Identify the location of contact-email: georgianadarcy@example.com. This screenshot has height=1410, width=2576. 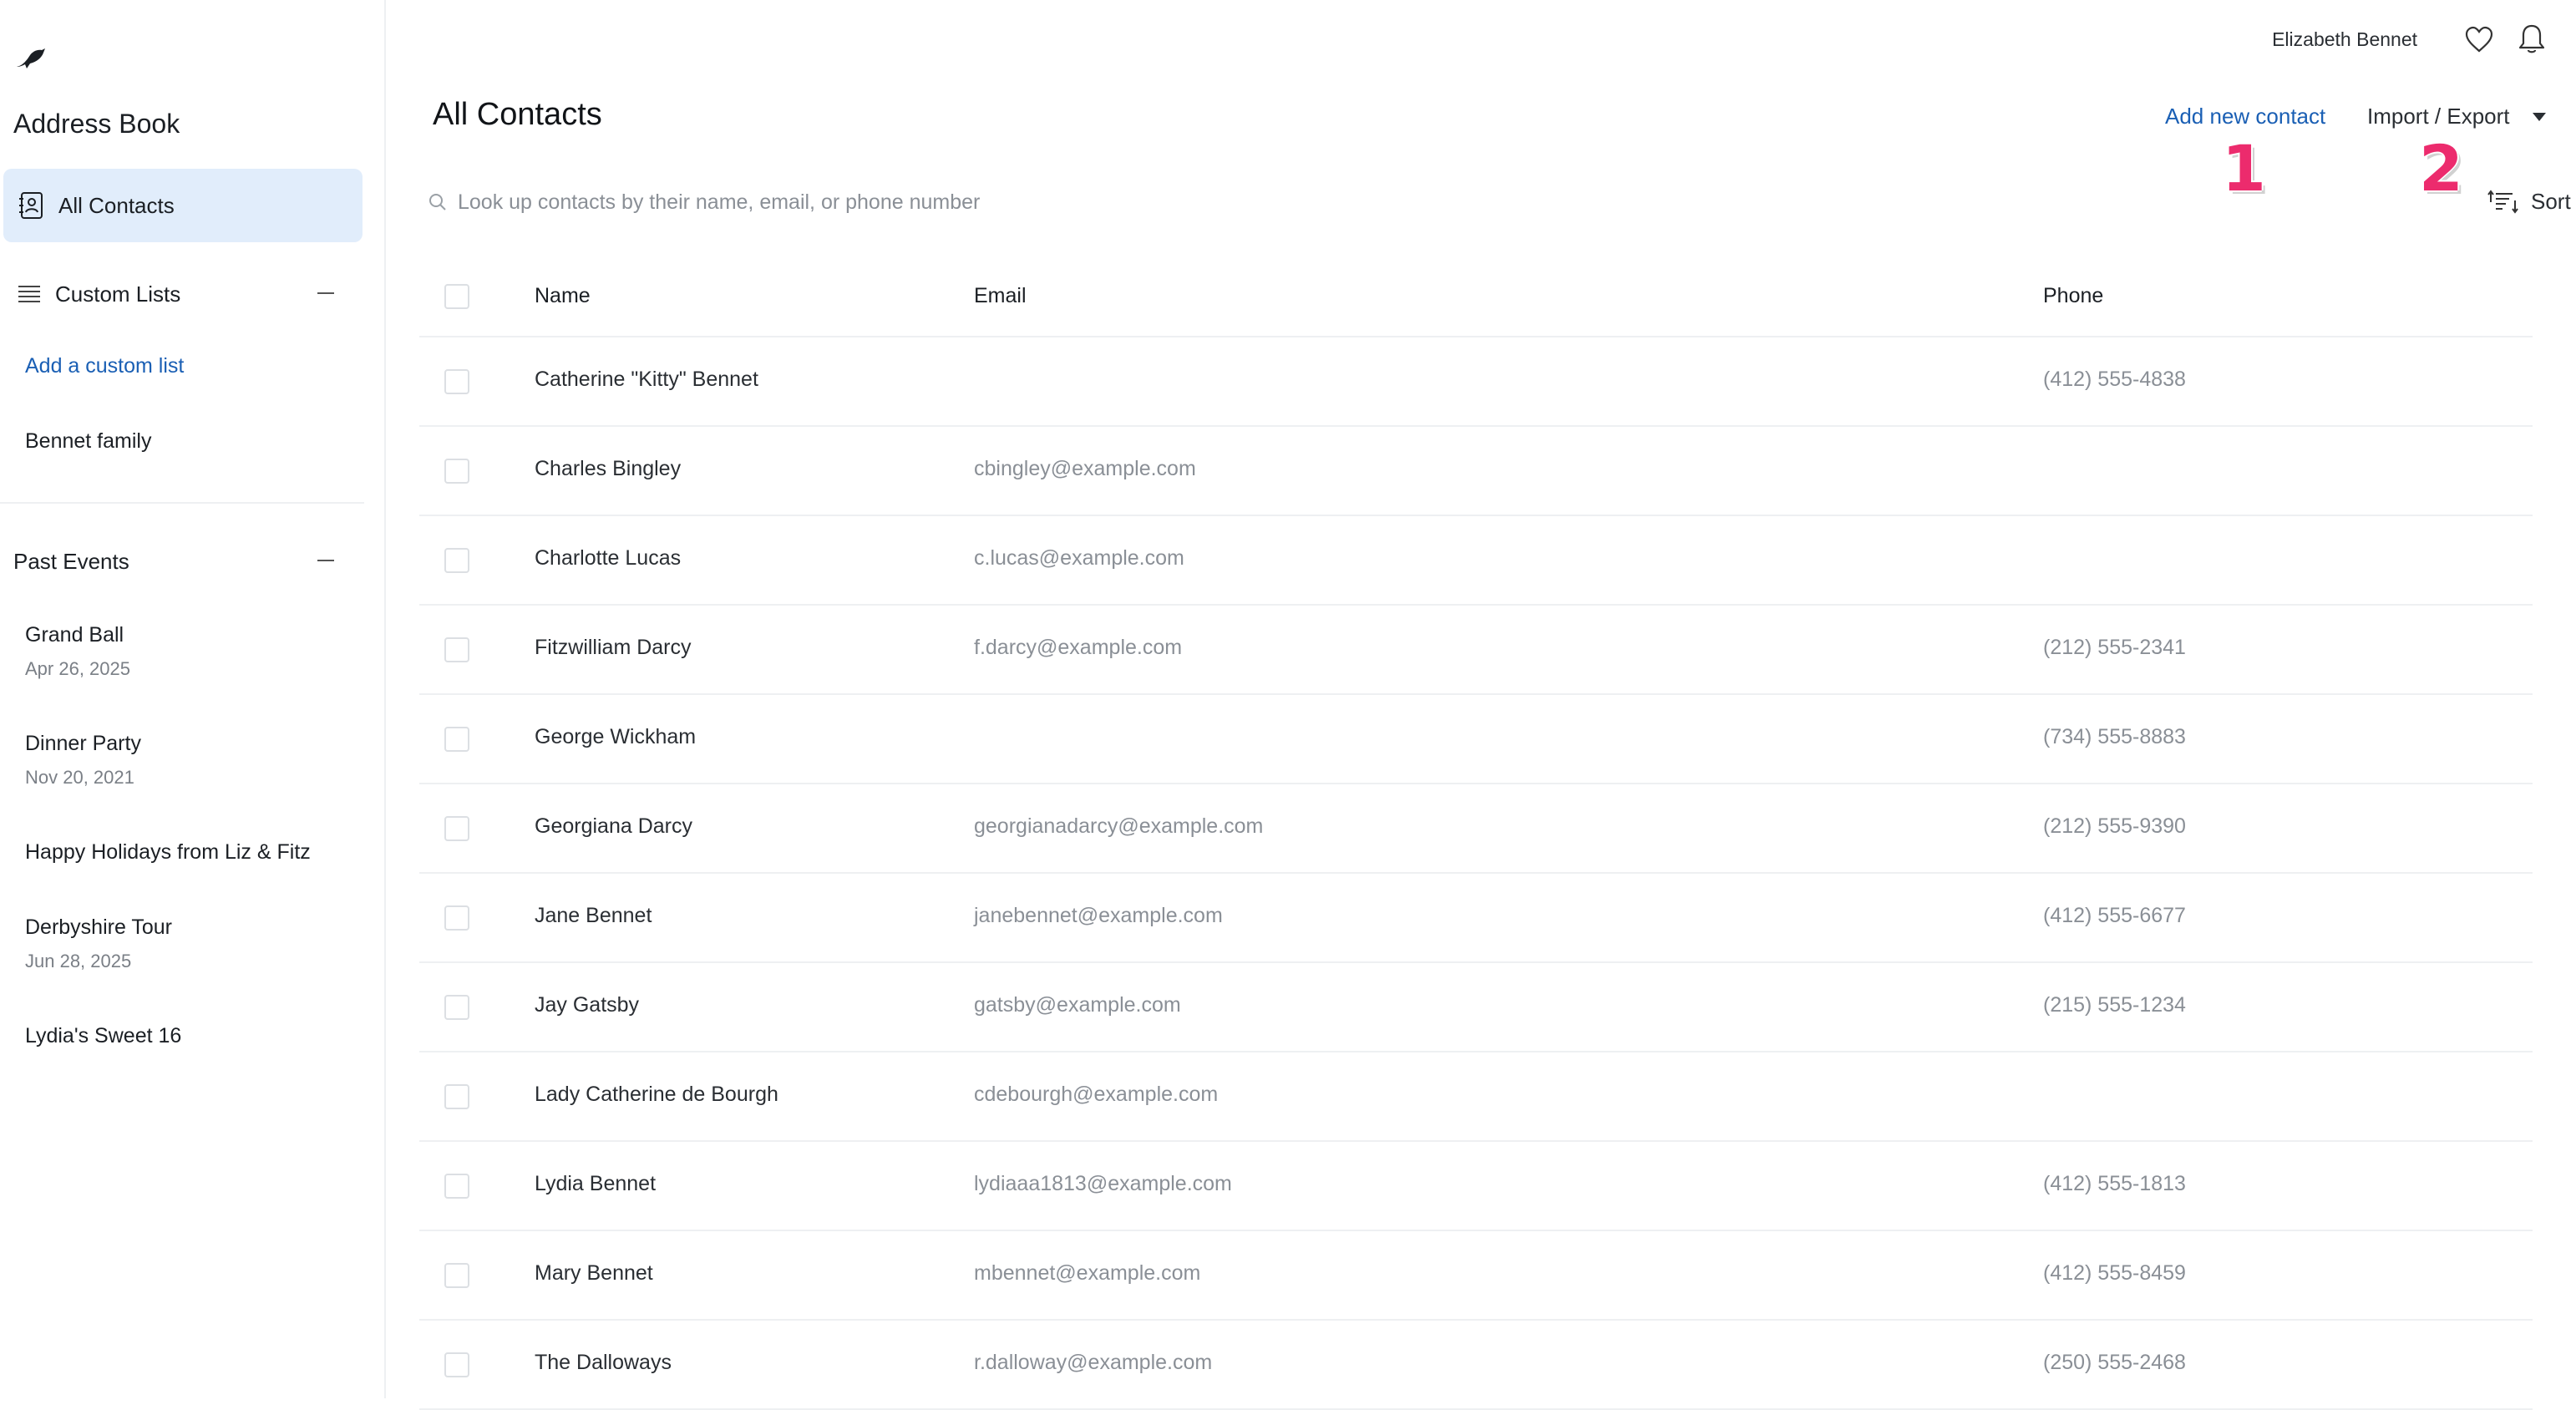
(1119, 826).